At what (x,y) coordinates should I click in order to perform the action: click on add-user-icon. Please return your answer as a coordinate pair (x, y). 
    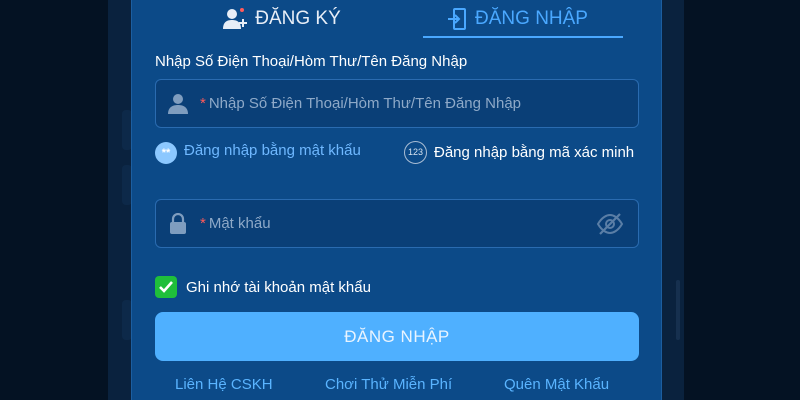
    Looking at the image, I should click on (235, 19).